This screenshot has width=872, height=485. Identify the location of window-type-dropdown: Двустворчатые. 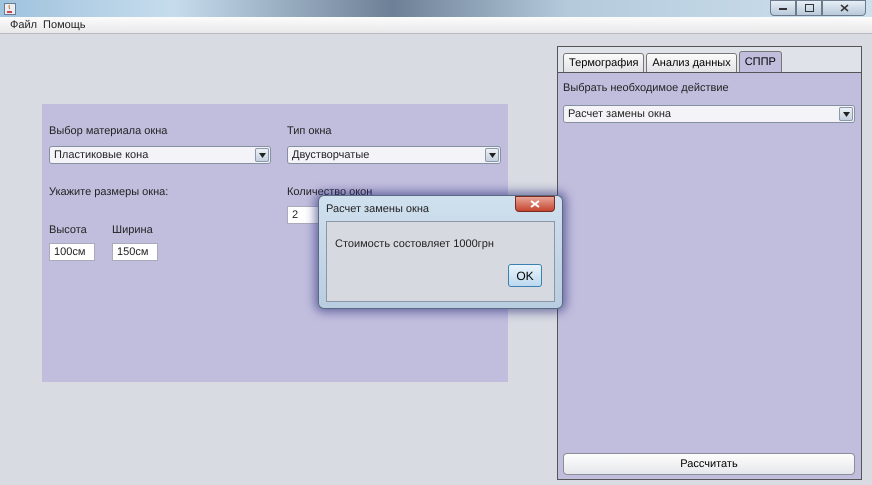
(394, 155).